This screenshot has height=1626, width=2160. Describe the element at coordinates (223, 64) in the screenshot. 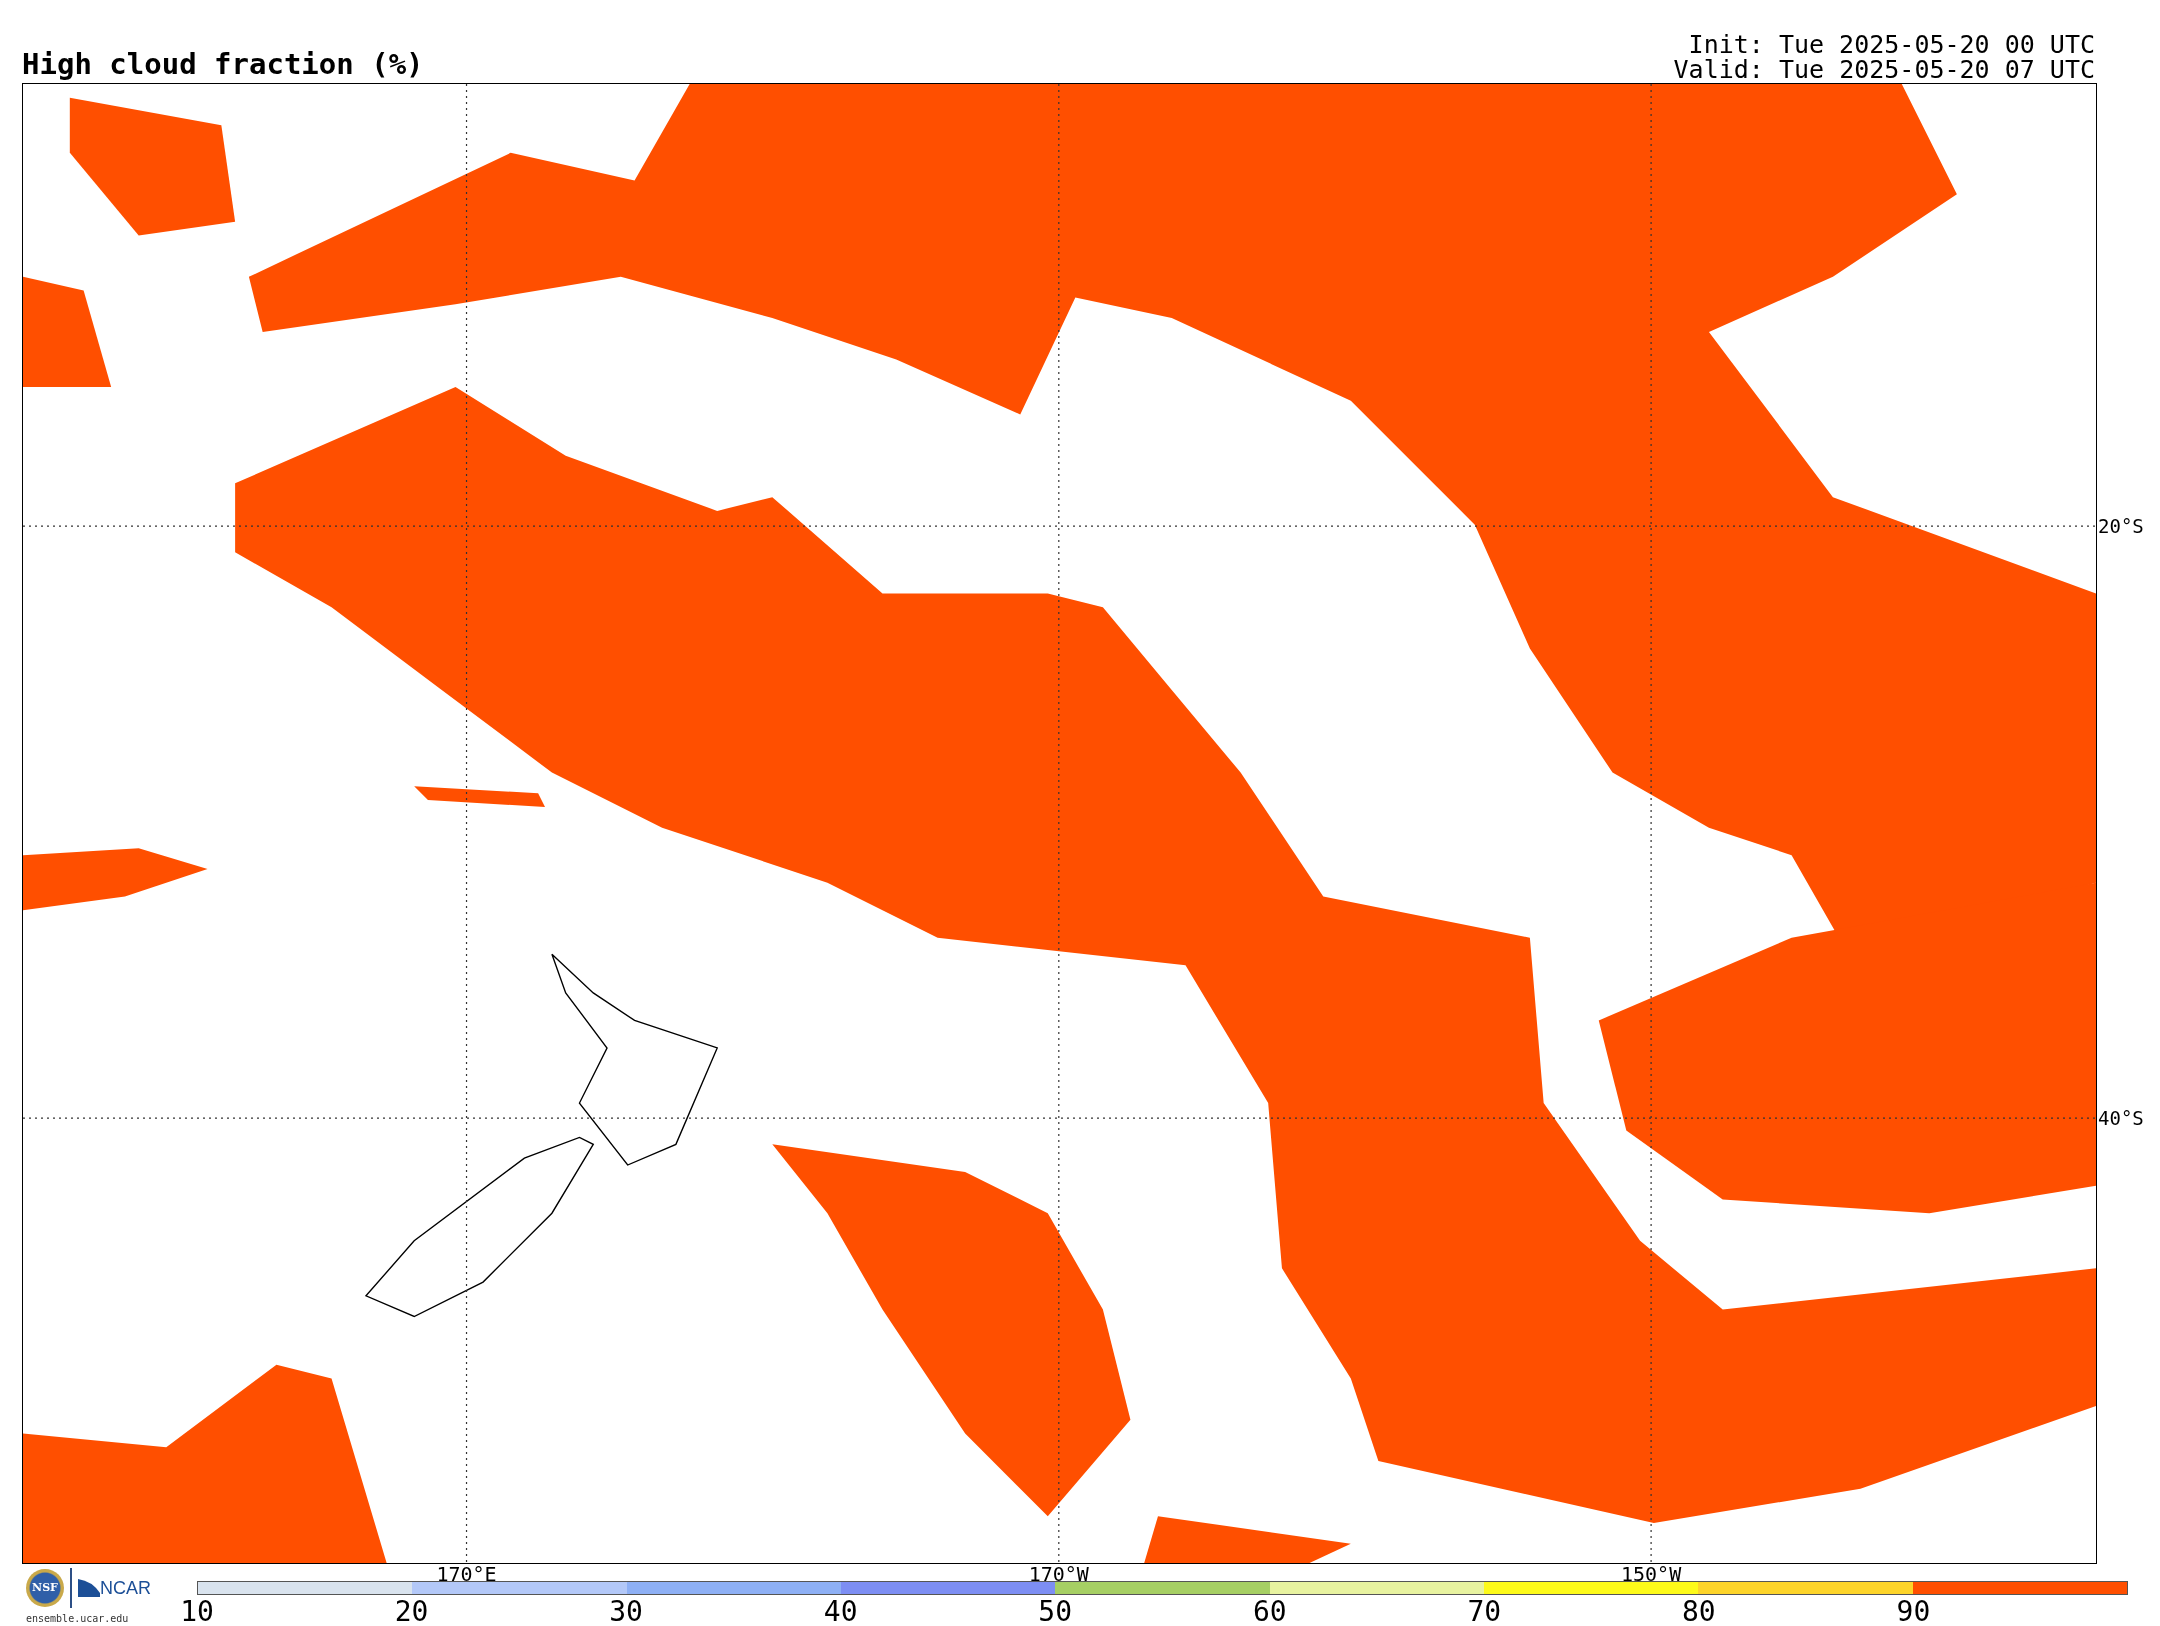

I see `chart-title: High cloud fraction (%)` at that location.